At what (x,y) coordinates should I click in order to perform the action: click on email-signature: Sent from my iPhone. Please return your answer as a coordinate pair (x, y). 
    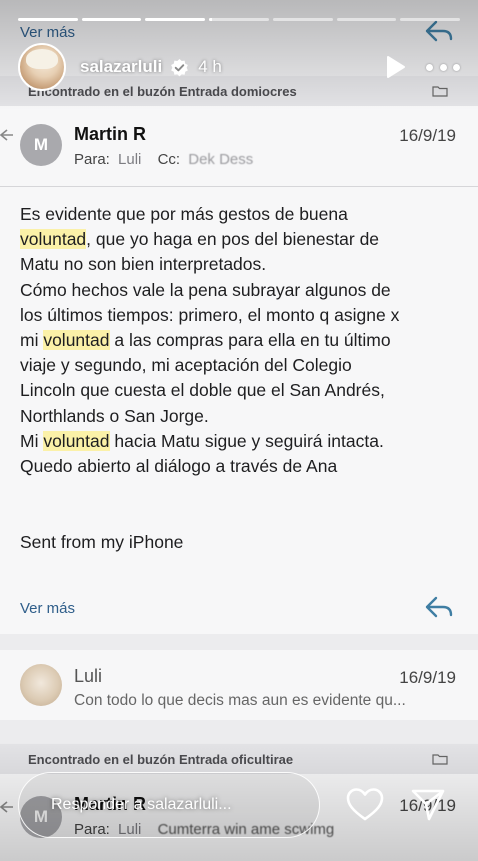
    Looking at the image, I should click on (102, 542).